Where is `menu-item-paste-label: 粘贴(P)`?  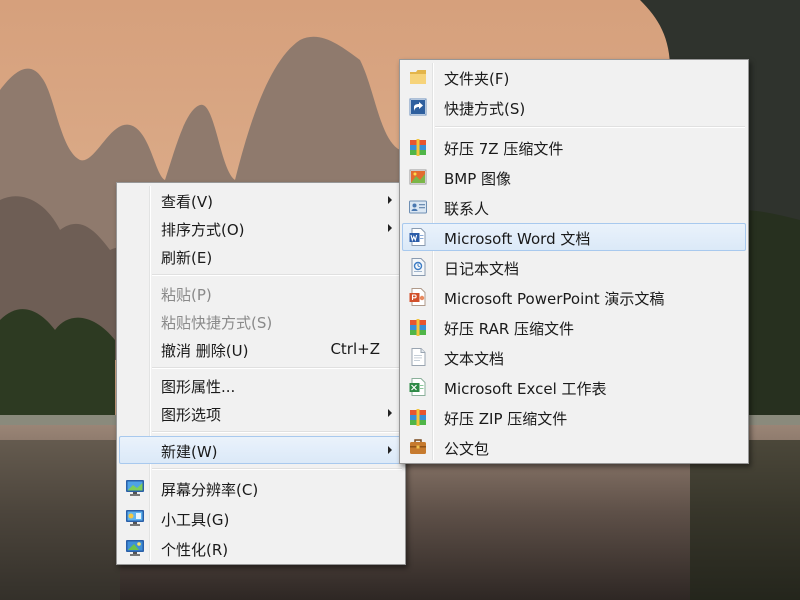
menu-item-paste-label: 粘贴(P) is located at coordinates (186, 295).